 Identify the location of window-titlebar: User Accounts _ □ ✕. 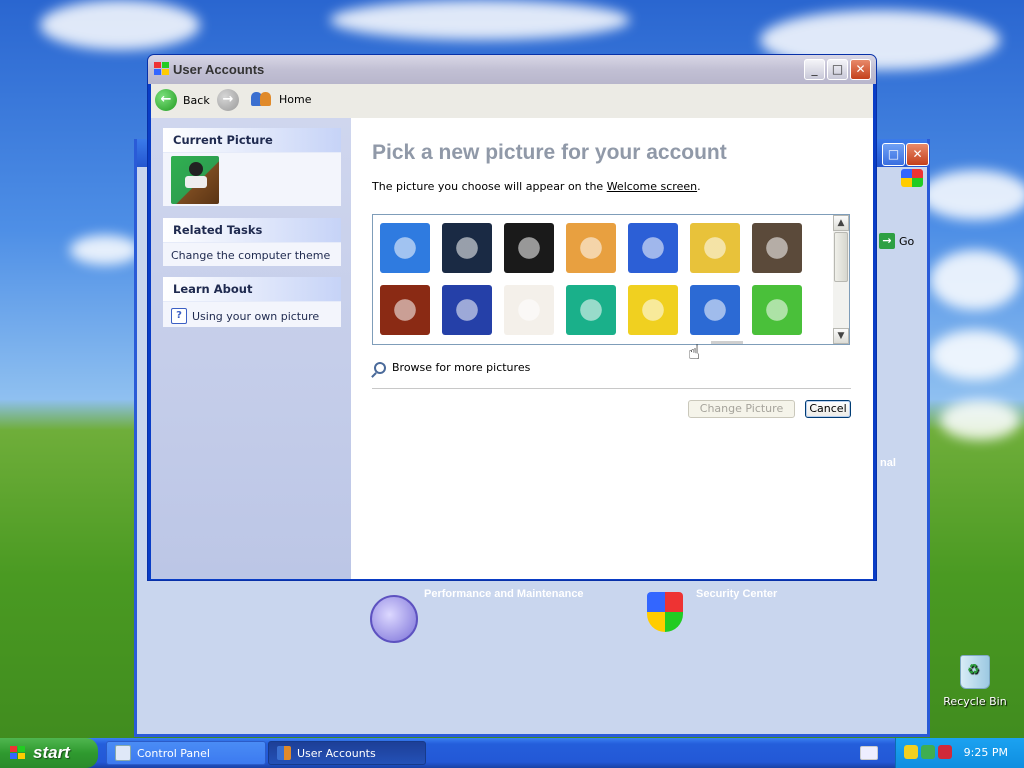
(512, 69).